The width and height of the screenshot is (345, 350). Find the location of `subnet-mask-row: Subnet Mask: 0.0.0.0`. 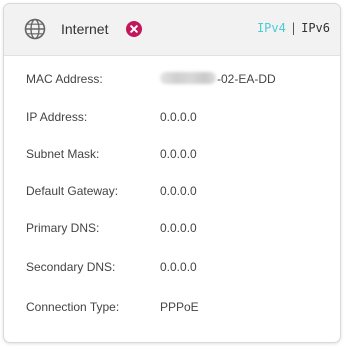

subnet-mask-row: Subnet Mask: 0.0.0.0 is located at coordinates (172, 156).